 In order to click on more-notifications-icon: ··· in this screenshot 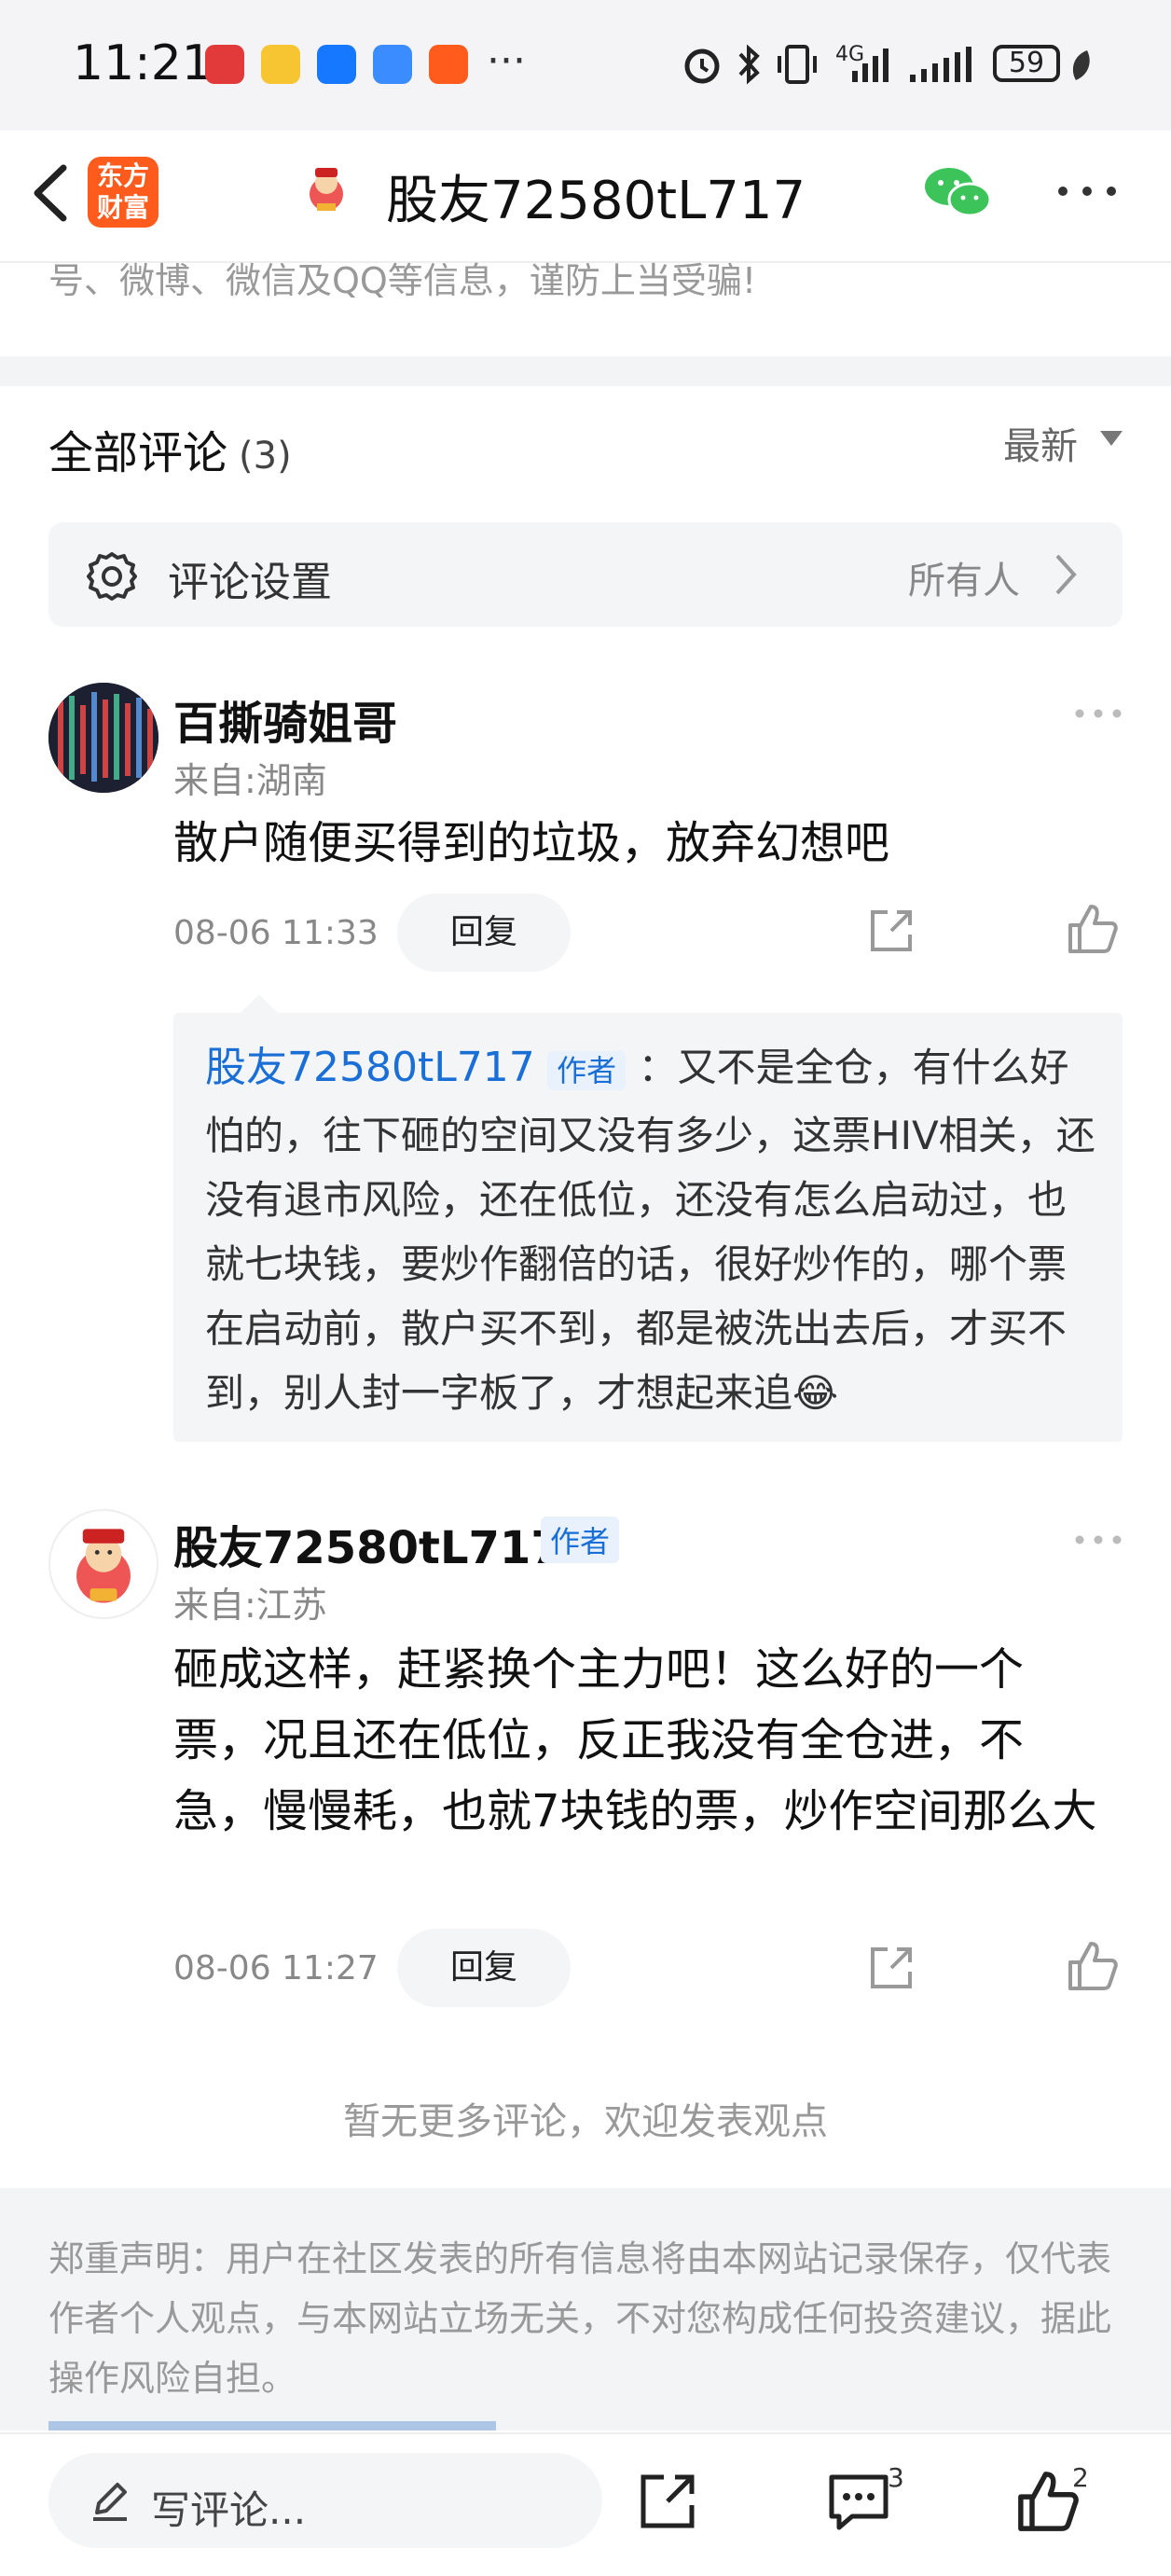, I will do `click(506, 61)`.